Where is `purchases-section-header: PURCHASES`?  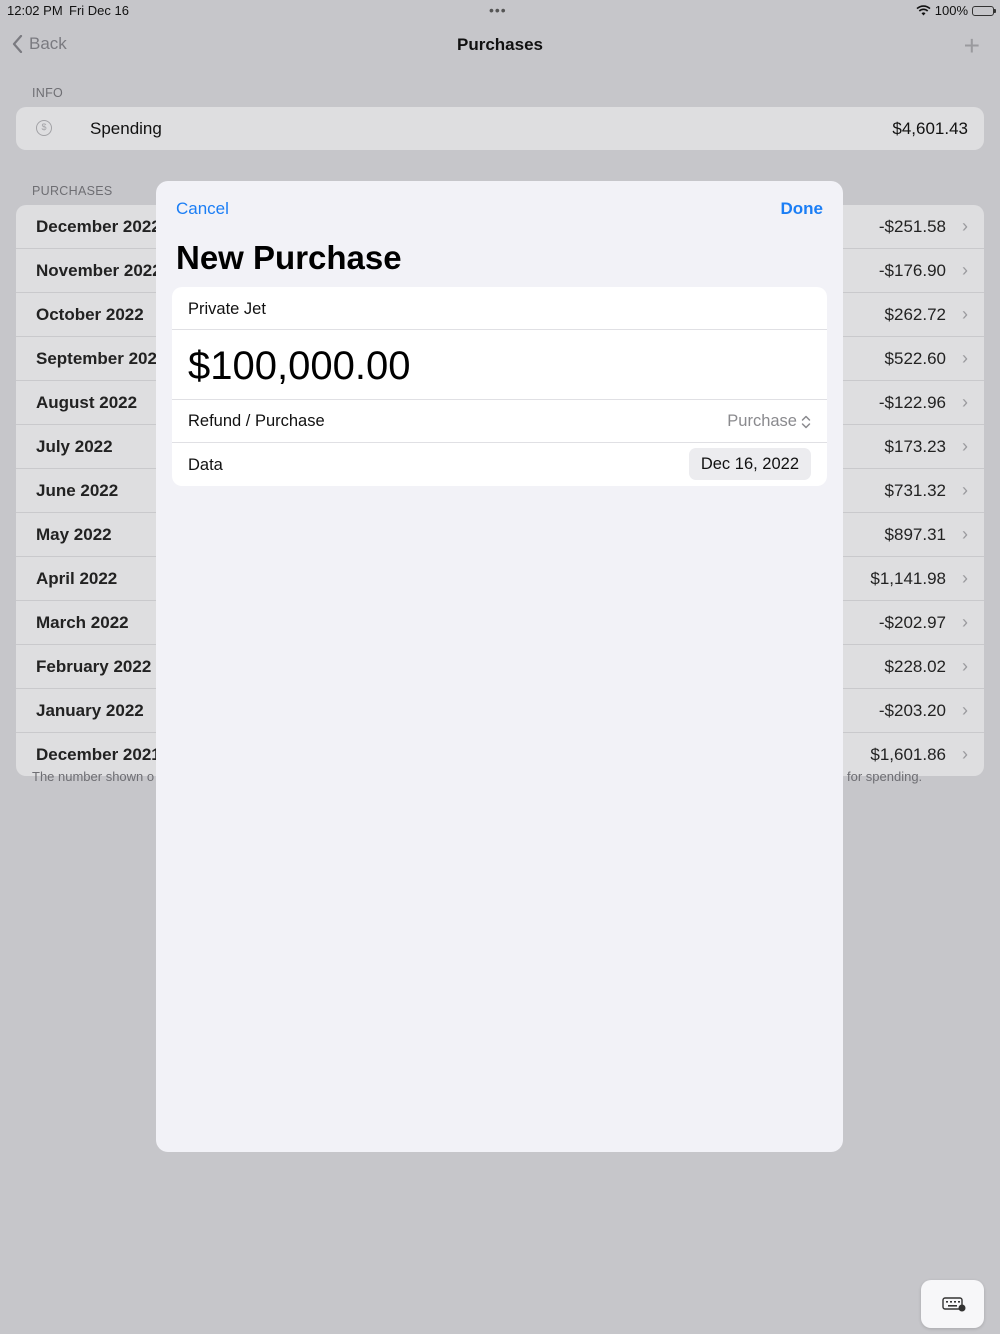 purchases-section-header: PURCHASES is located at coordinates (72, 191).